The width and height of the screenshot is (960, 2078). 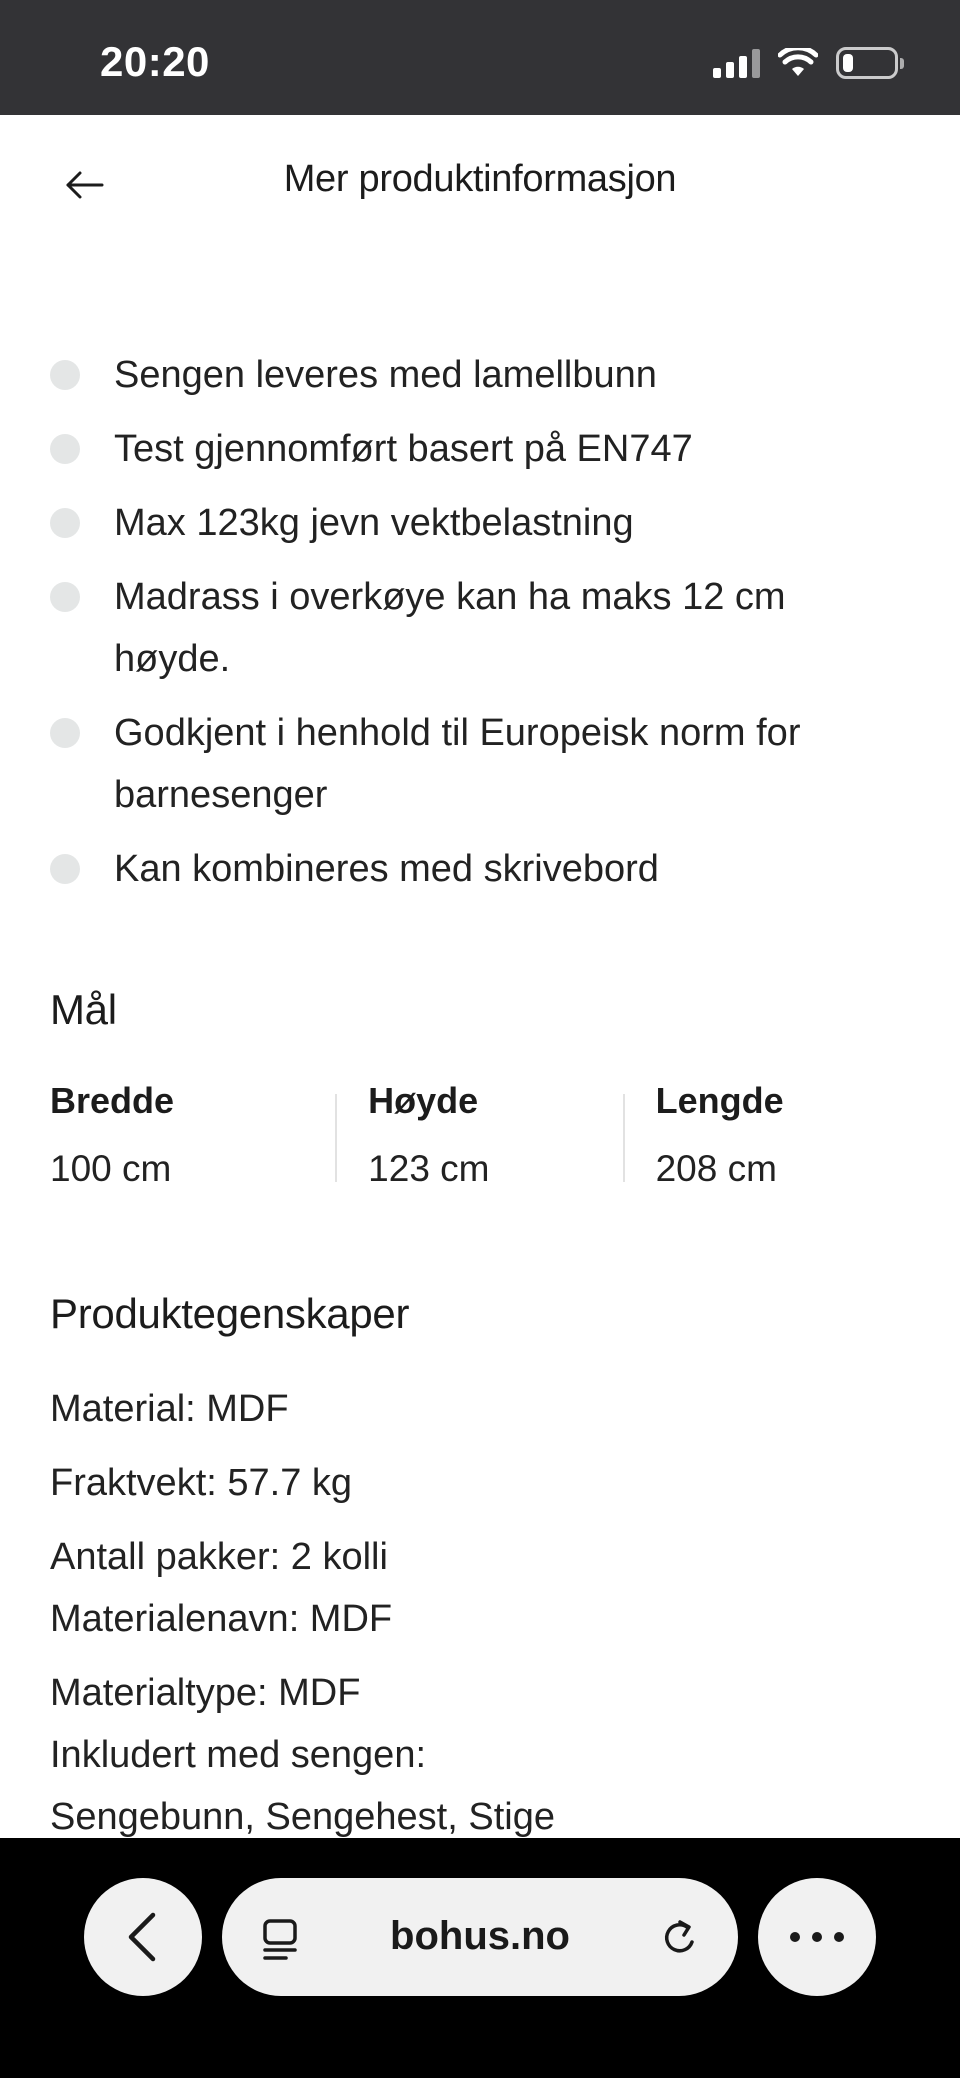 I want to click on chevron-left-icon, so click(x=142, y=1937).